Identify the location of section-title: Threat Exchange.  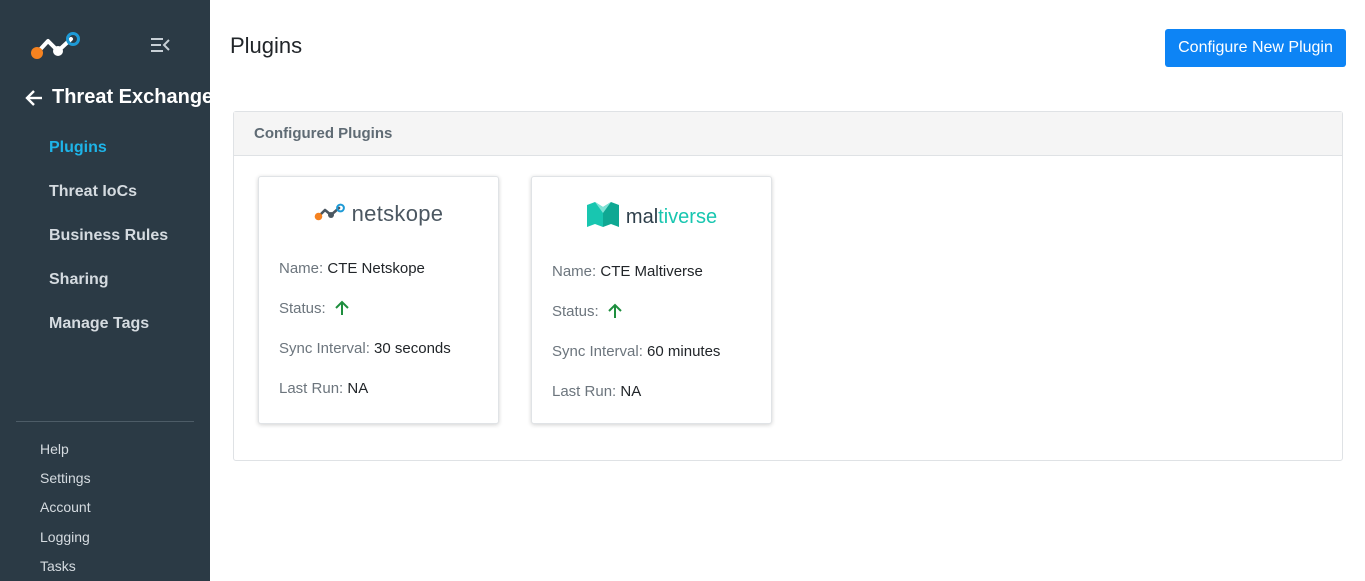
(133, 97).